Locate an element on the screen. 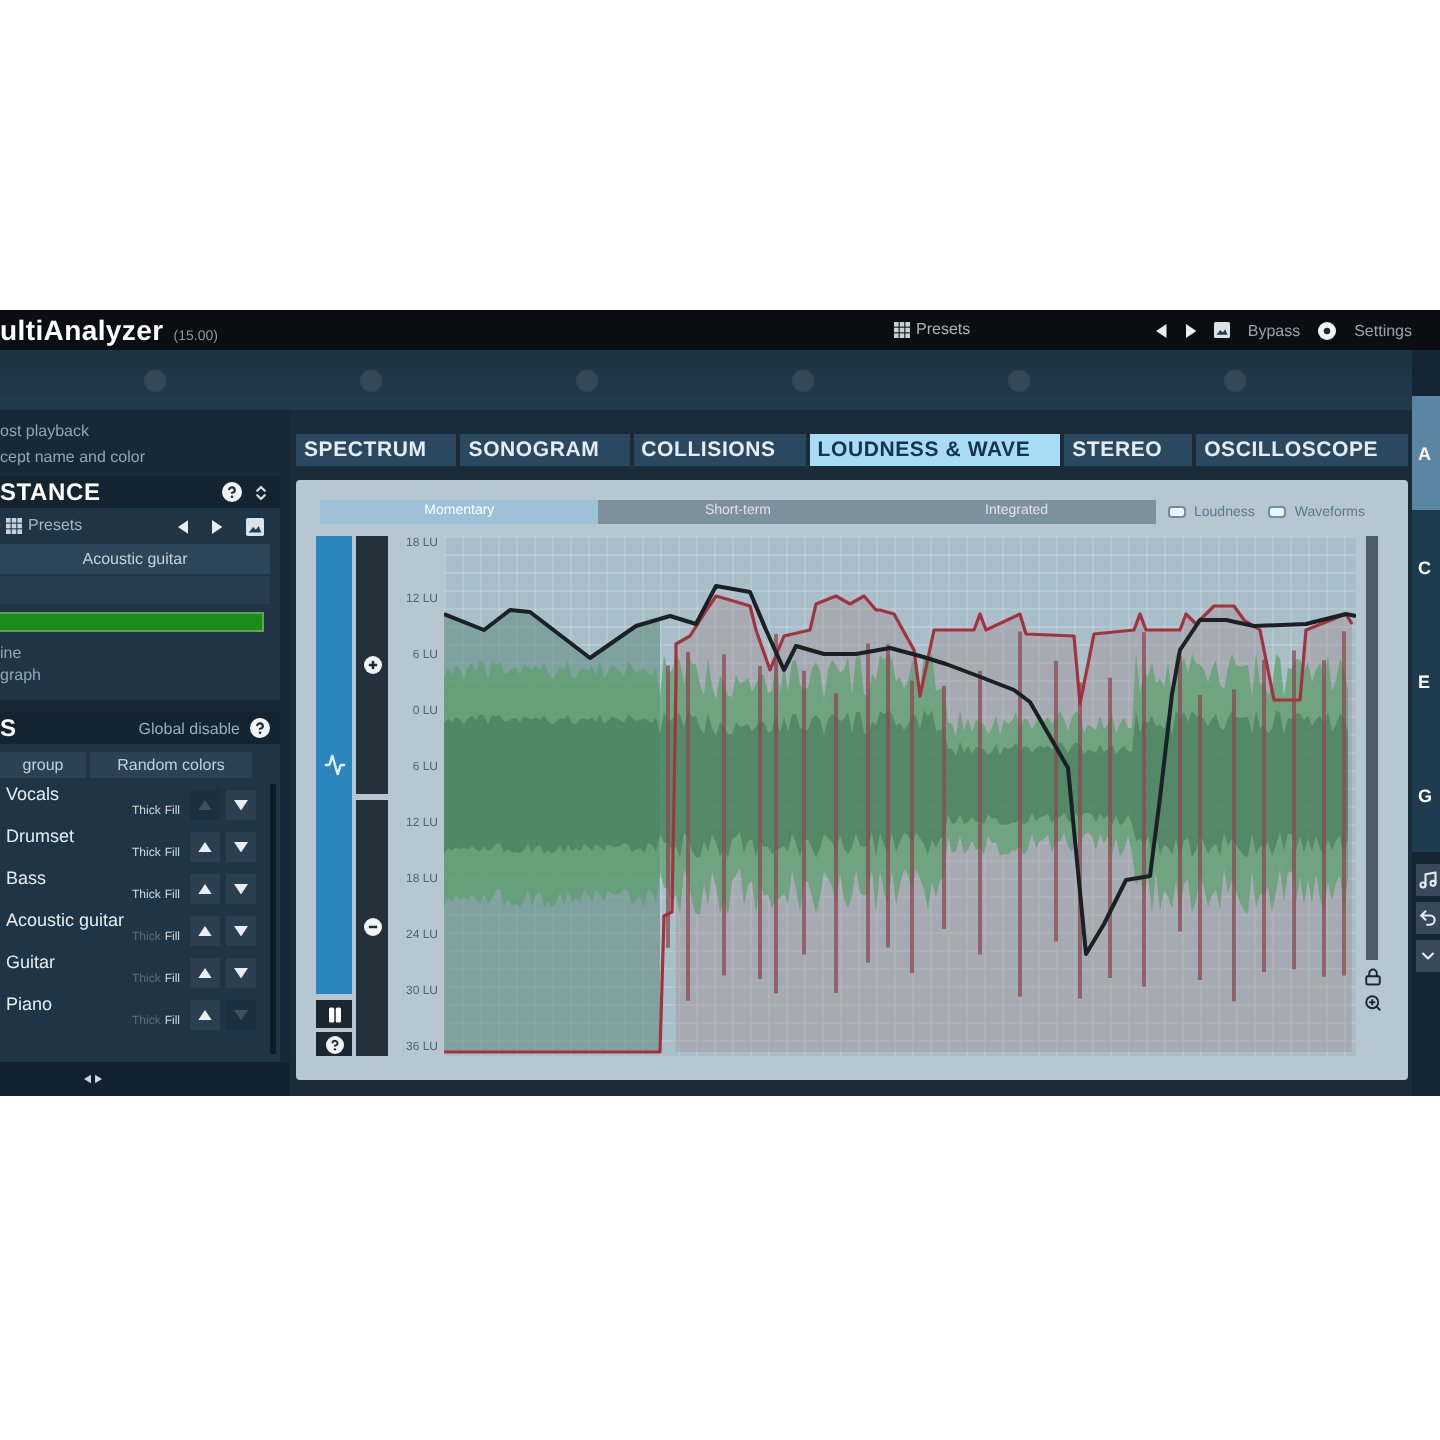 The height and width of the screenshot is (1440, 1440). pulse-icon is located at coordinates (334, 765).